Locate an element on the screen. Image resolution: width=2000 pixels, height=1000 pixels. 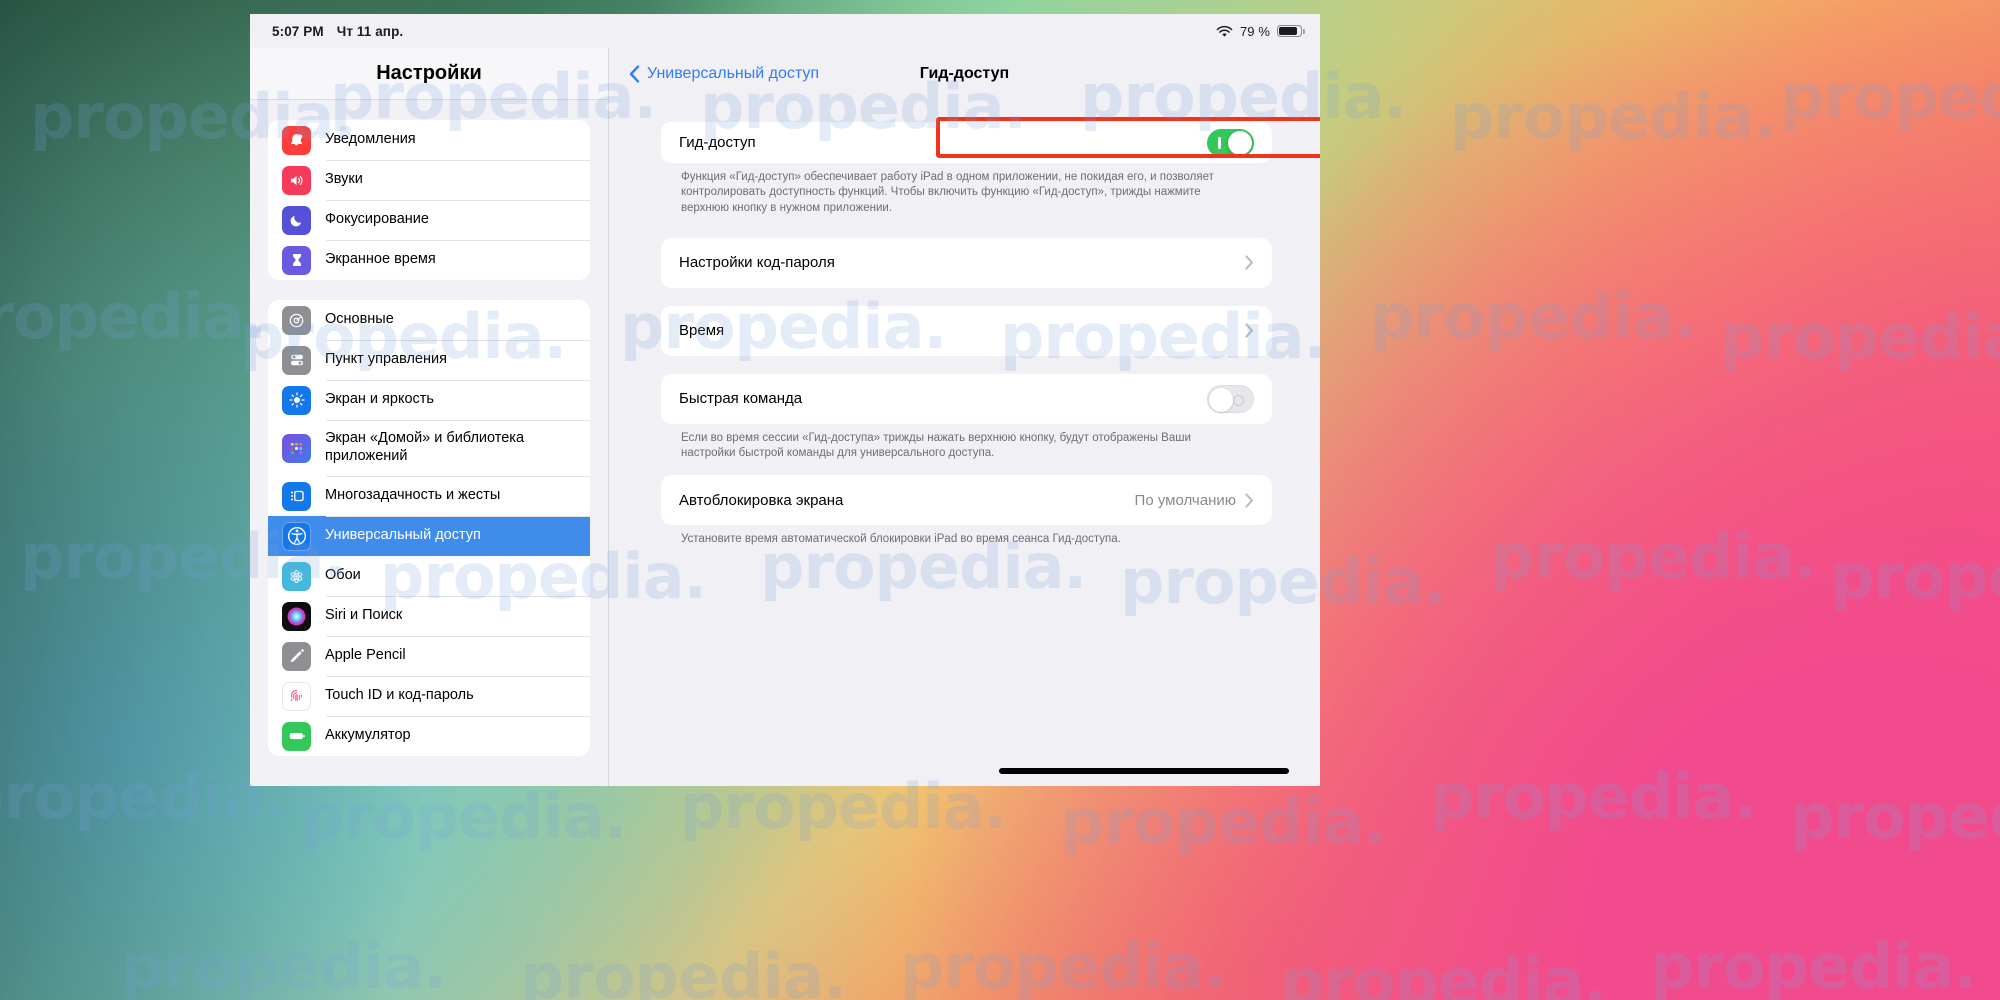
sidebar-item-accessibility: Универсальный доступ is located at coordinates (429, 536).